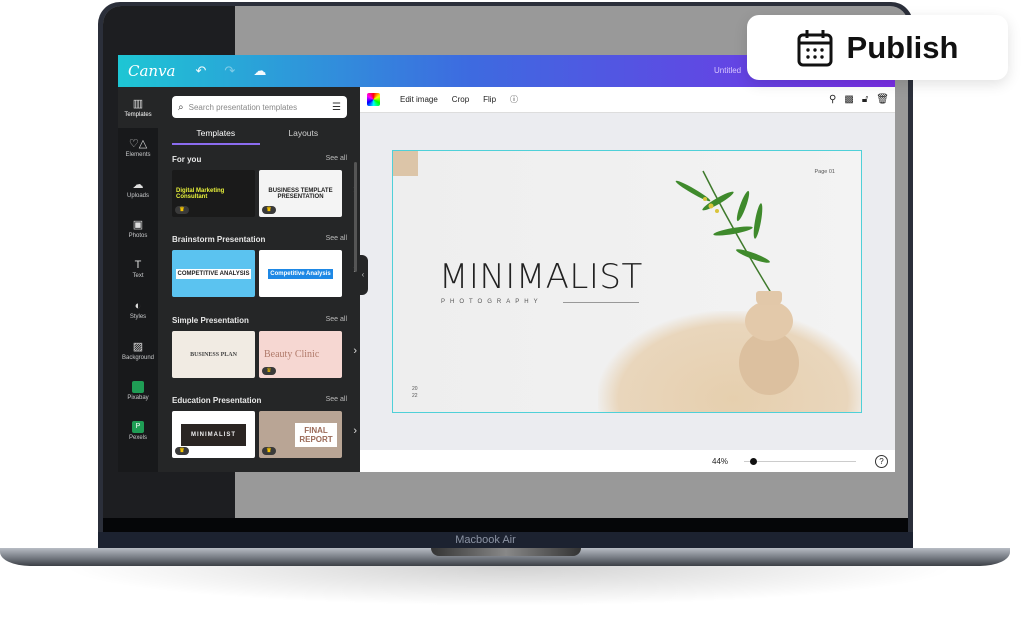  I want to click on template-thumb: MINIMALIST ♛, so click(213, 434).